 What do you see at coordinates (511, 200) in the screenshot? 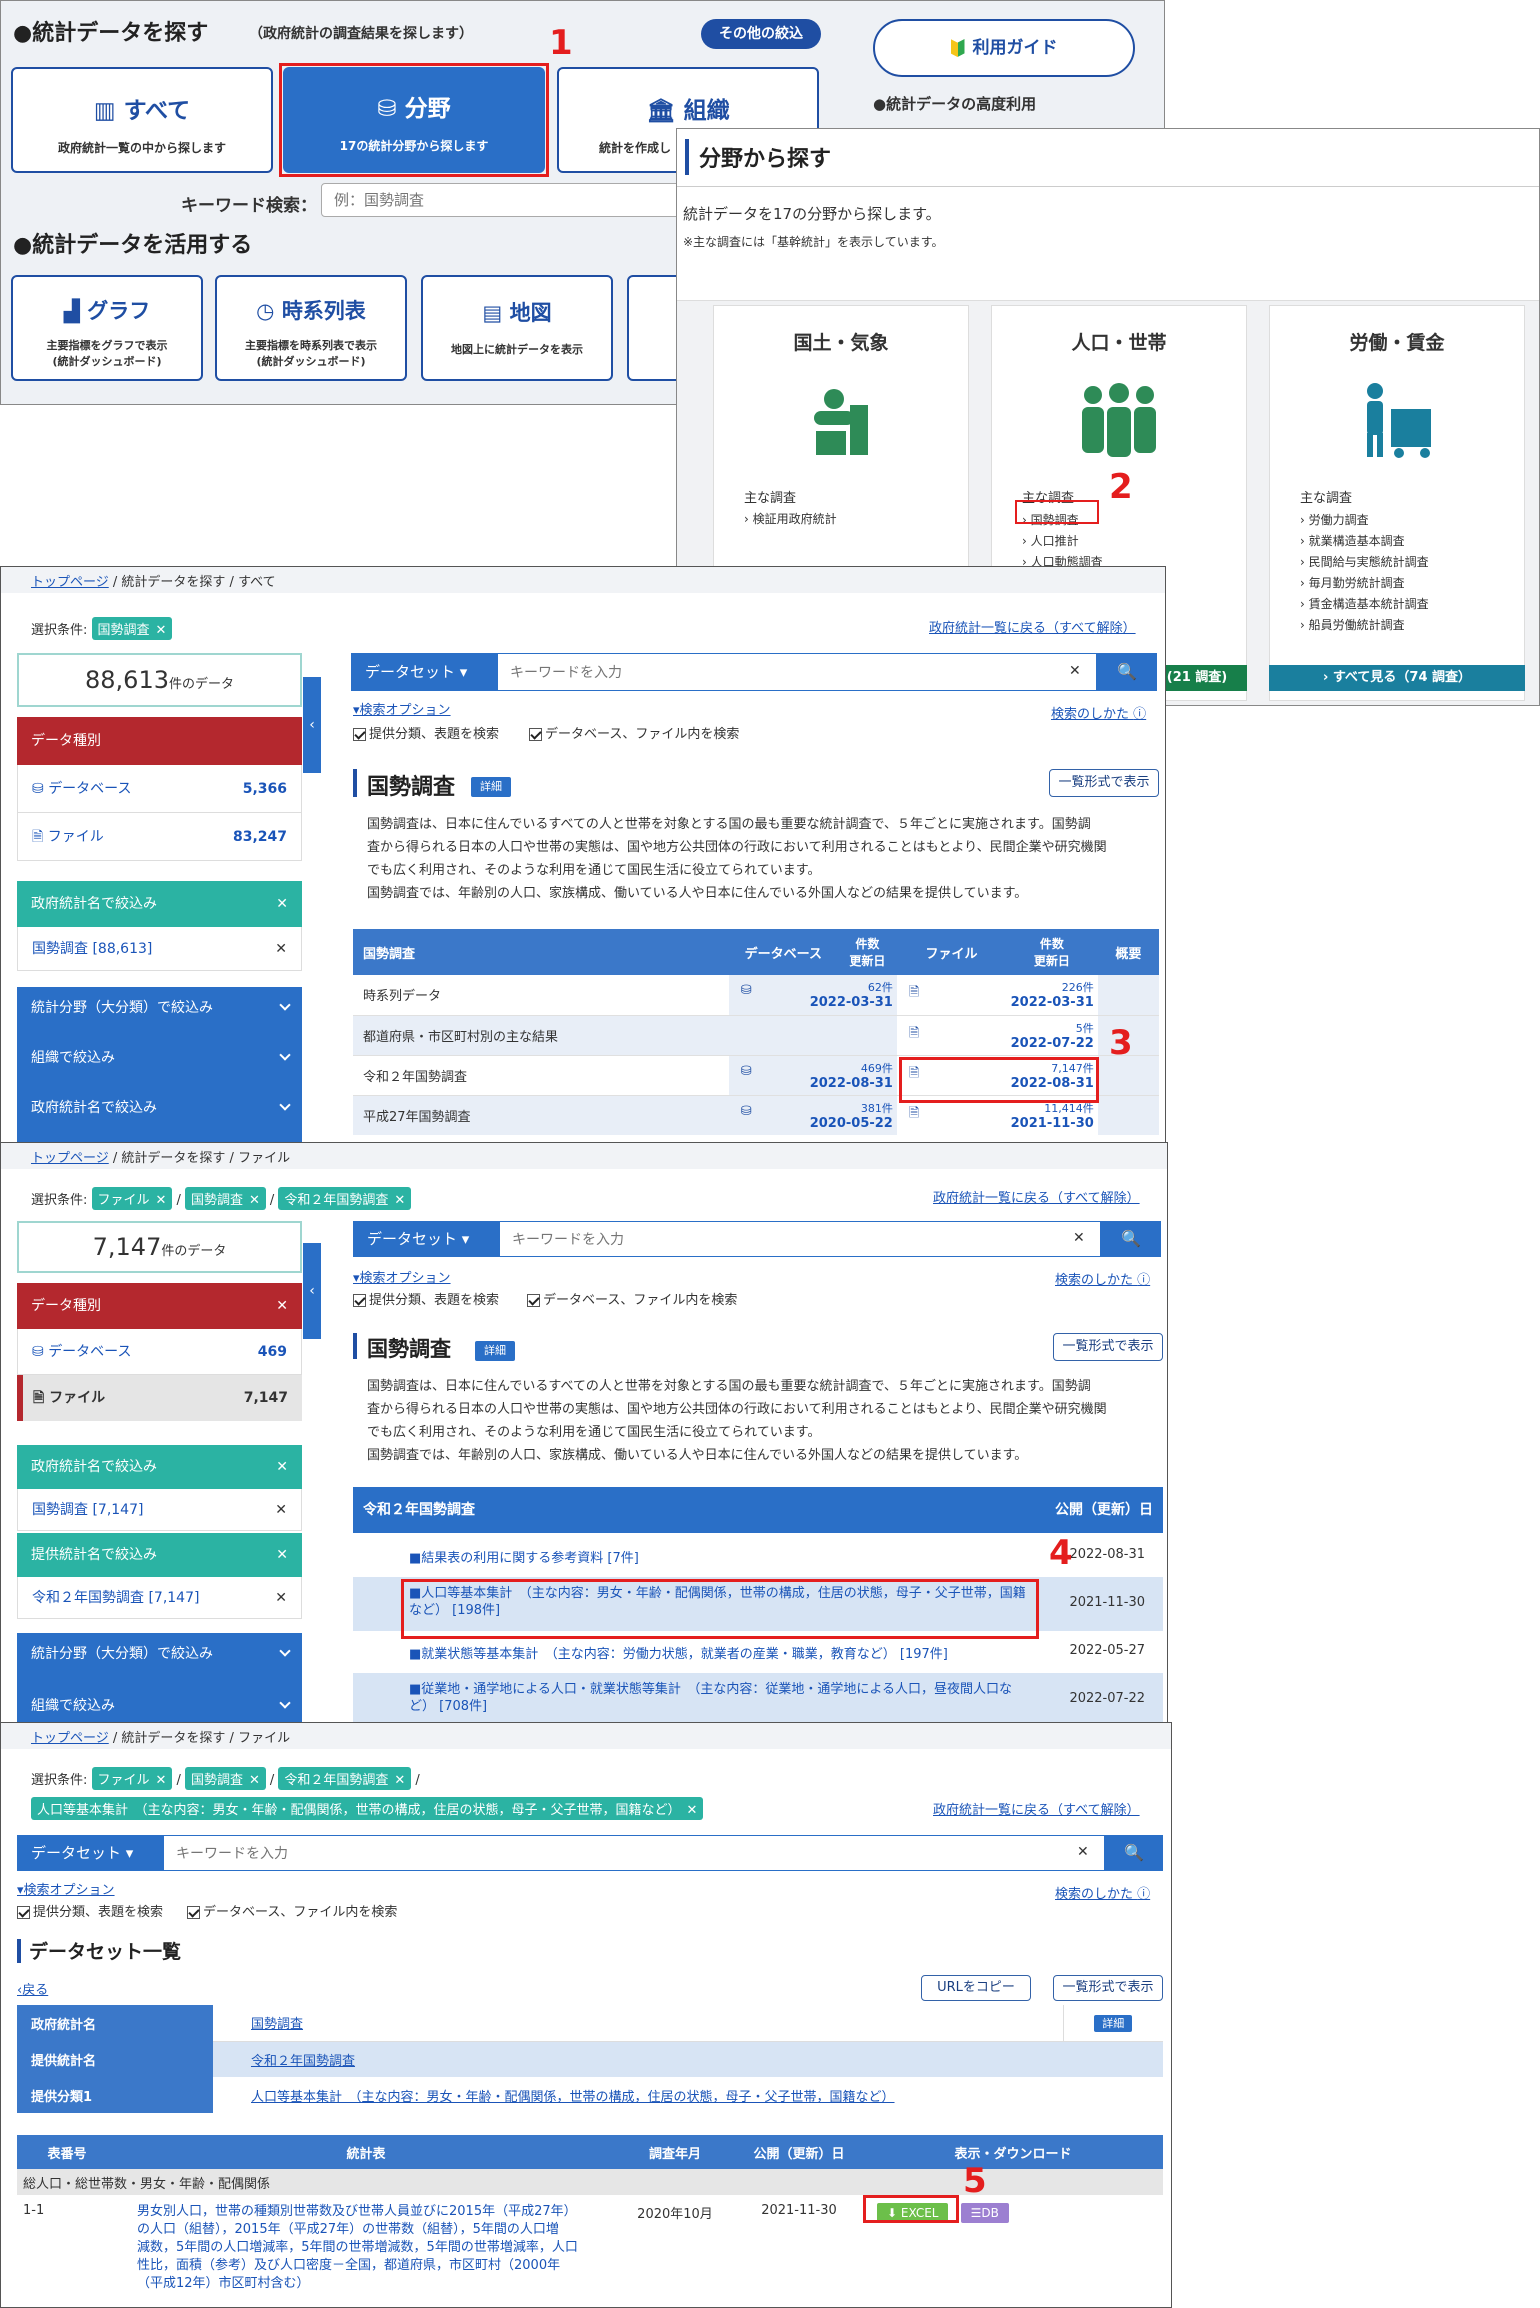
I see `keyword-search-input` at bounding box center [511, 200].